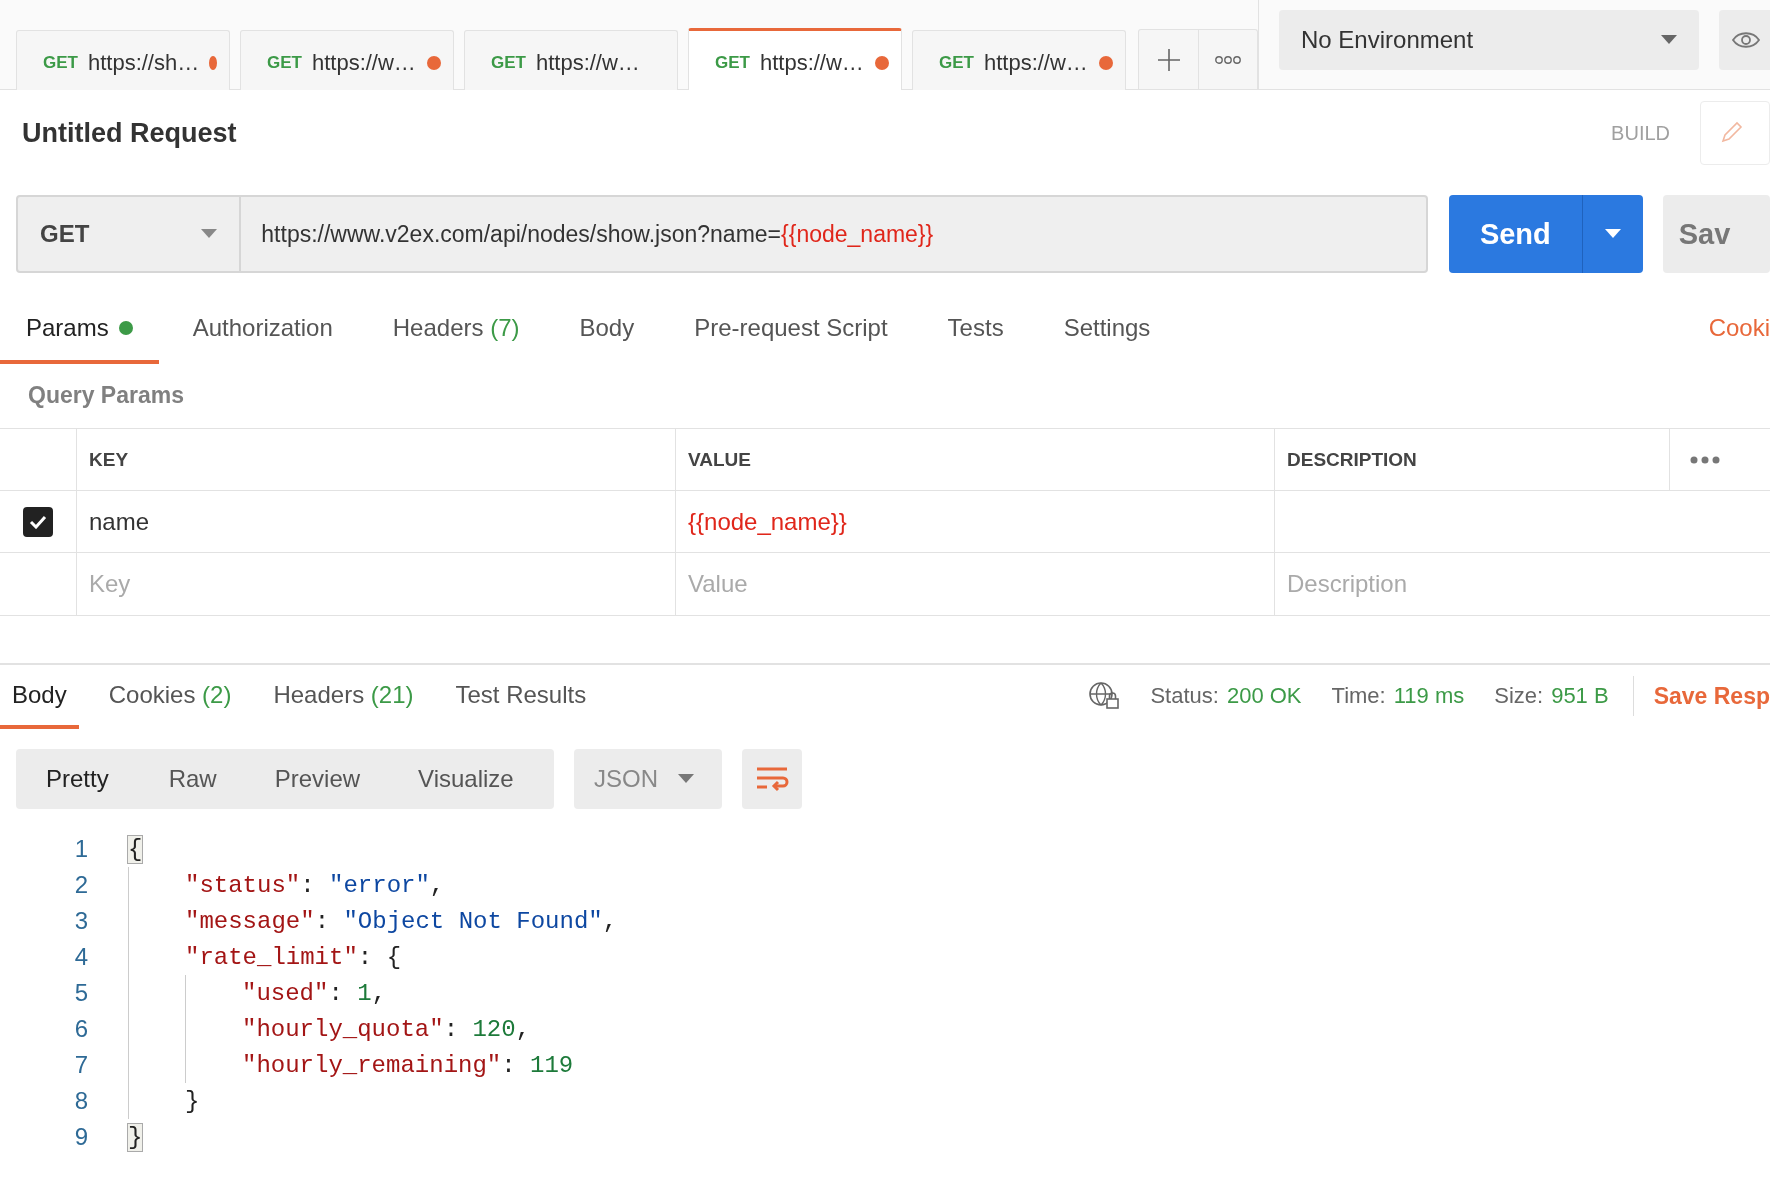  What do you see at coordinates (109, 459) in the screenshot?
I see `column-header: KEY` at bounding box center [109, 459].